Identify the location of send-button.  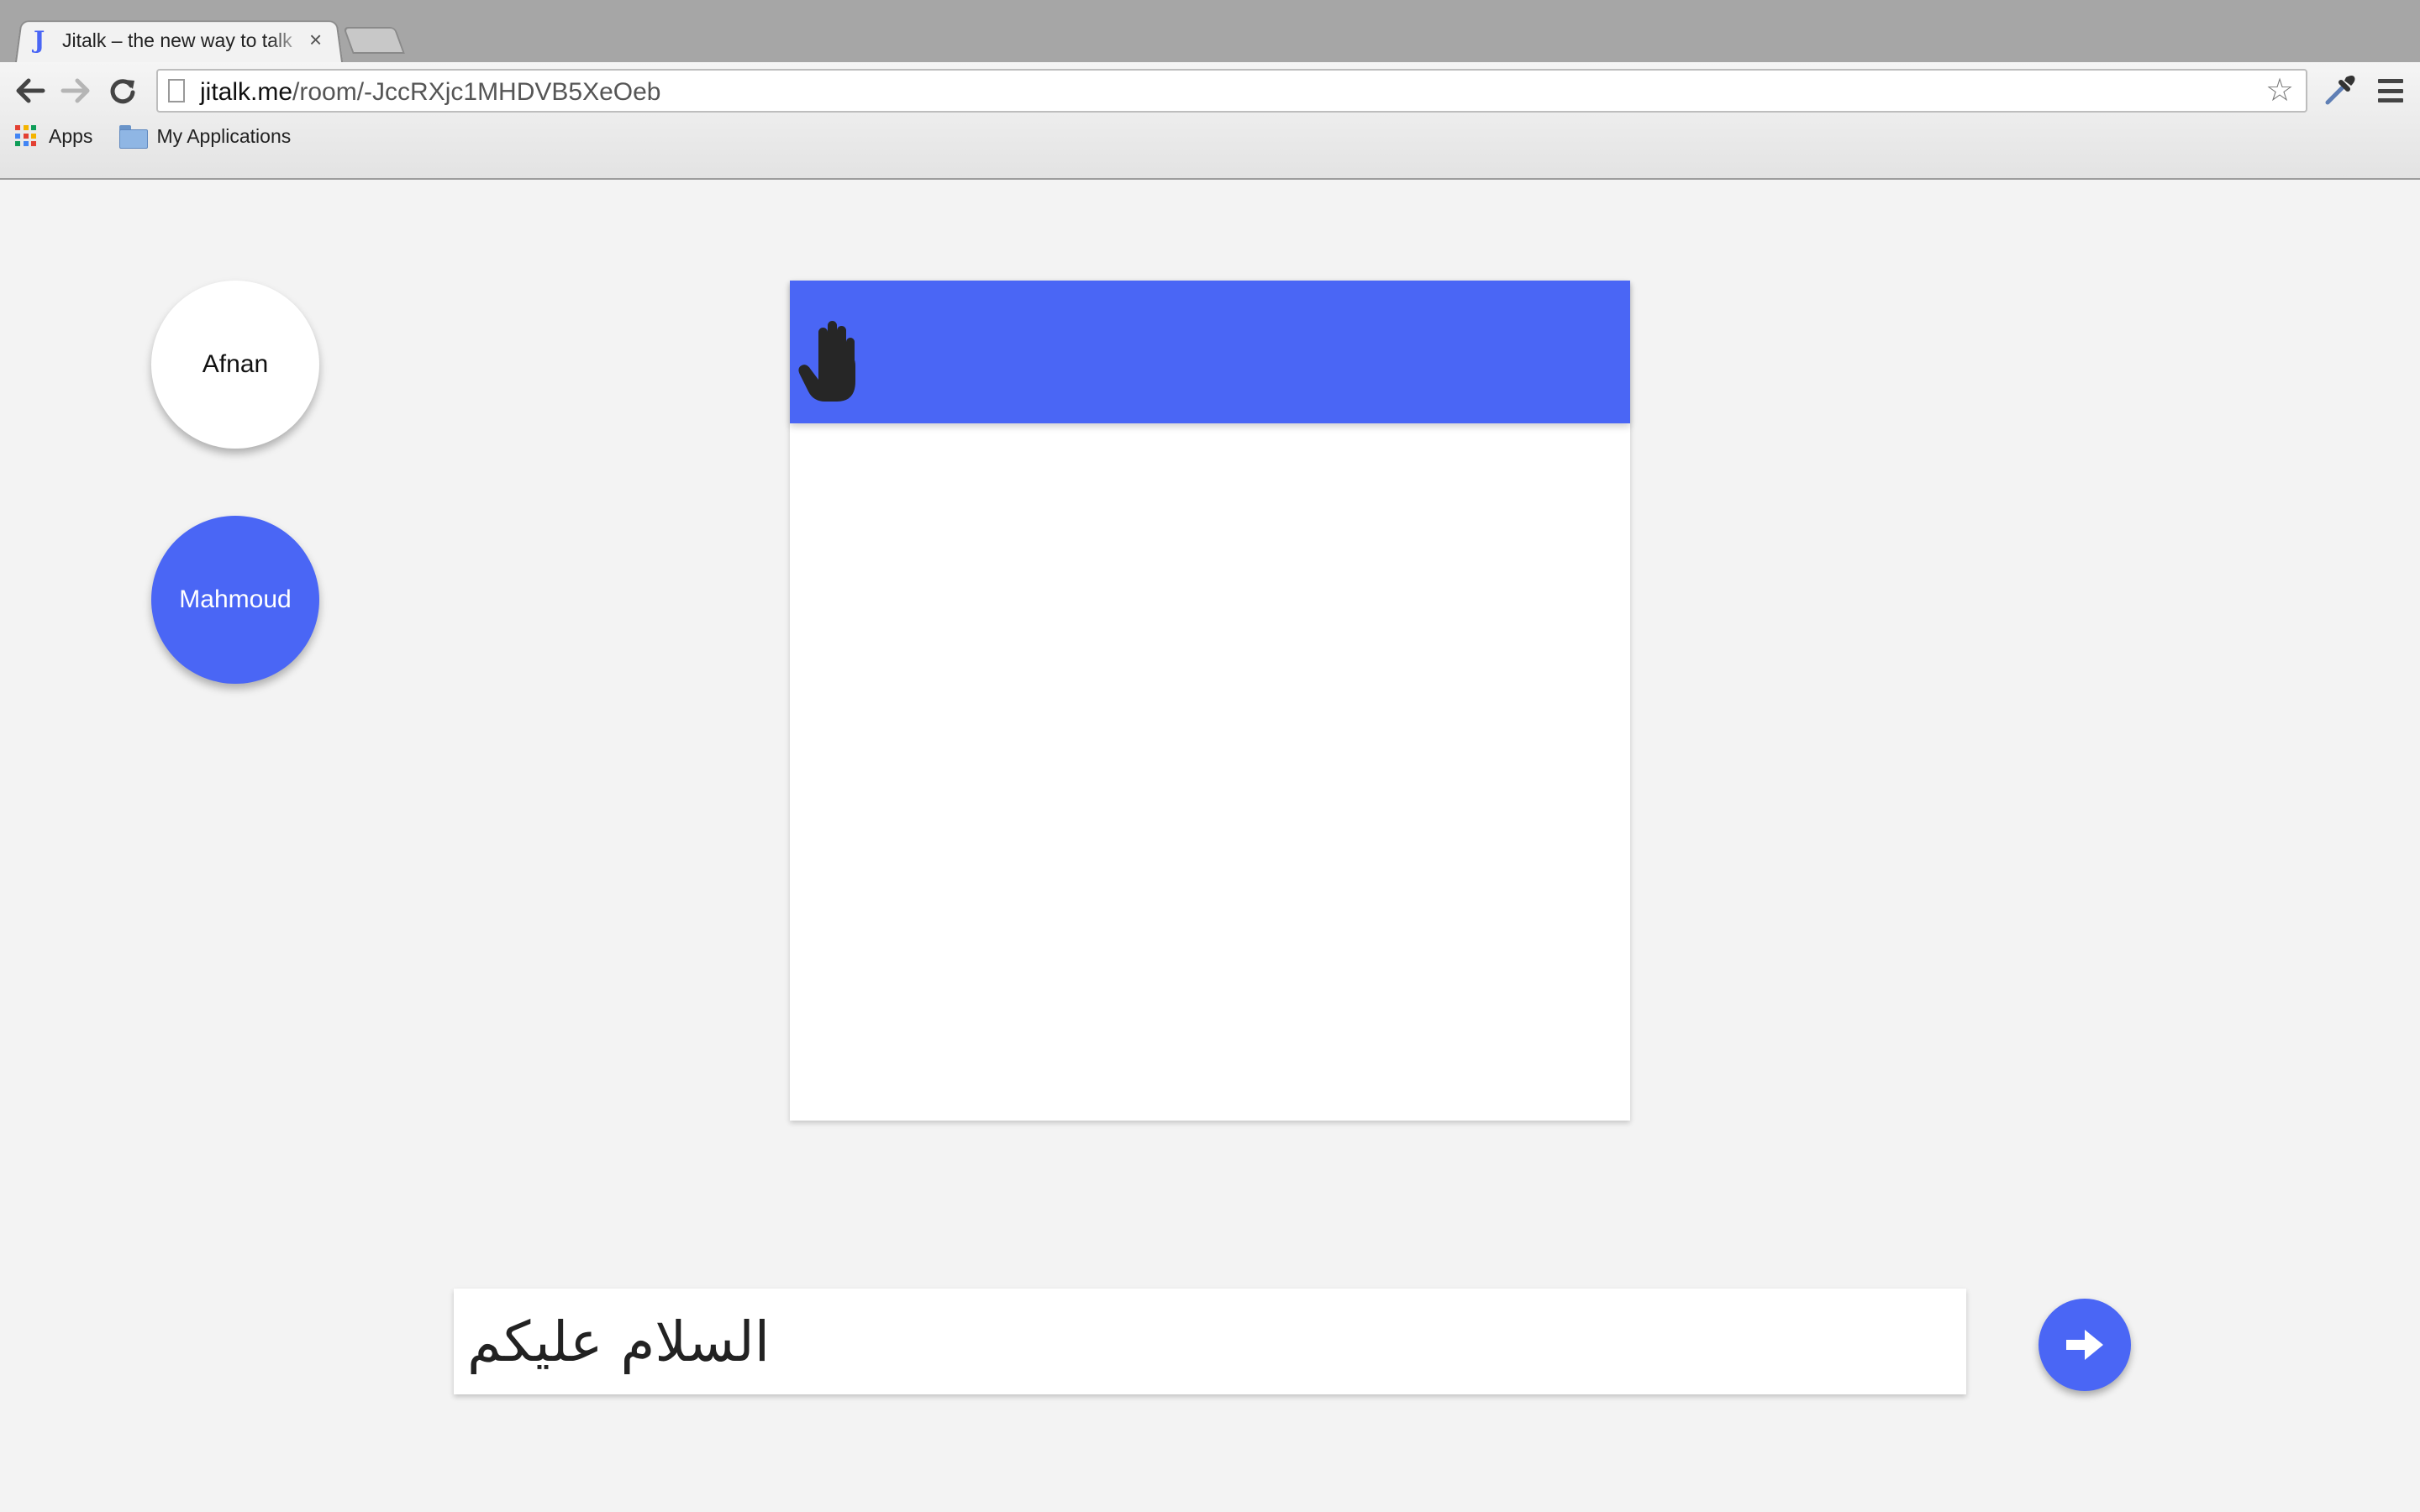
(2085, 1345).